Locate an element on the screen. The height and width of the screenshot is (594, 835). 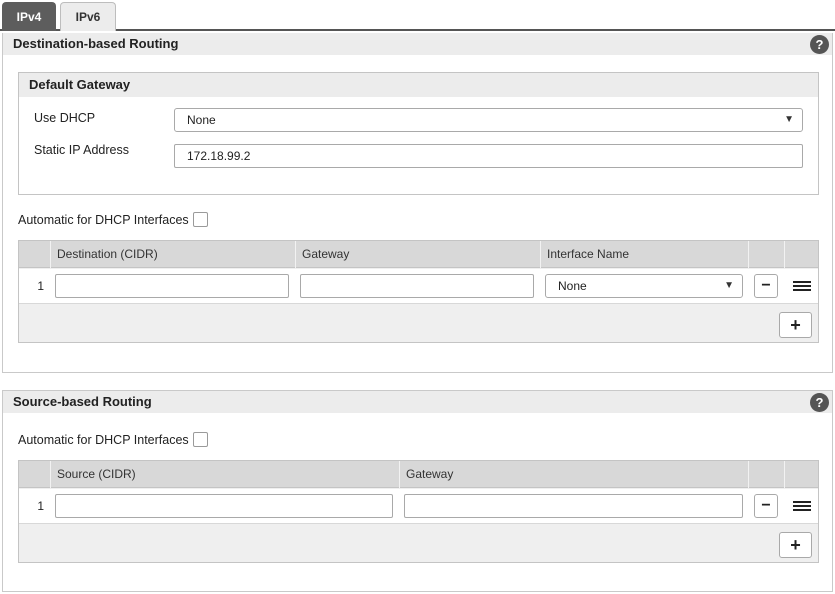
column-interface-name: Interface Name is located at coordinates (644, 254).